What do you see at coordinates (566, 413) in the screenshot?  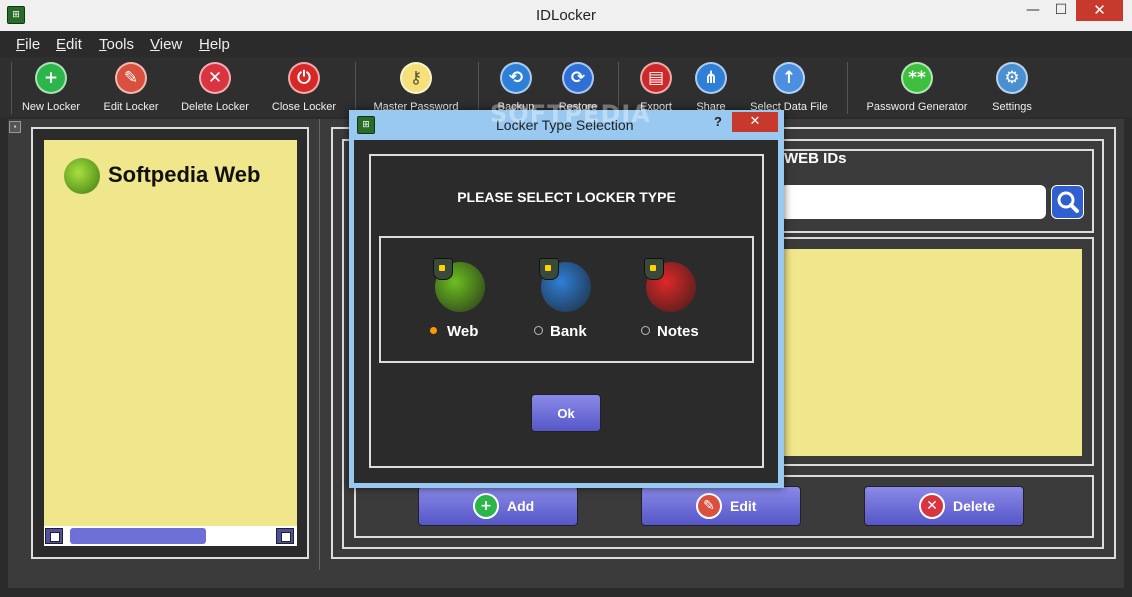 I see `ok-button: Ok` at bounding box center [566, 413].